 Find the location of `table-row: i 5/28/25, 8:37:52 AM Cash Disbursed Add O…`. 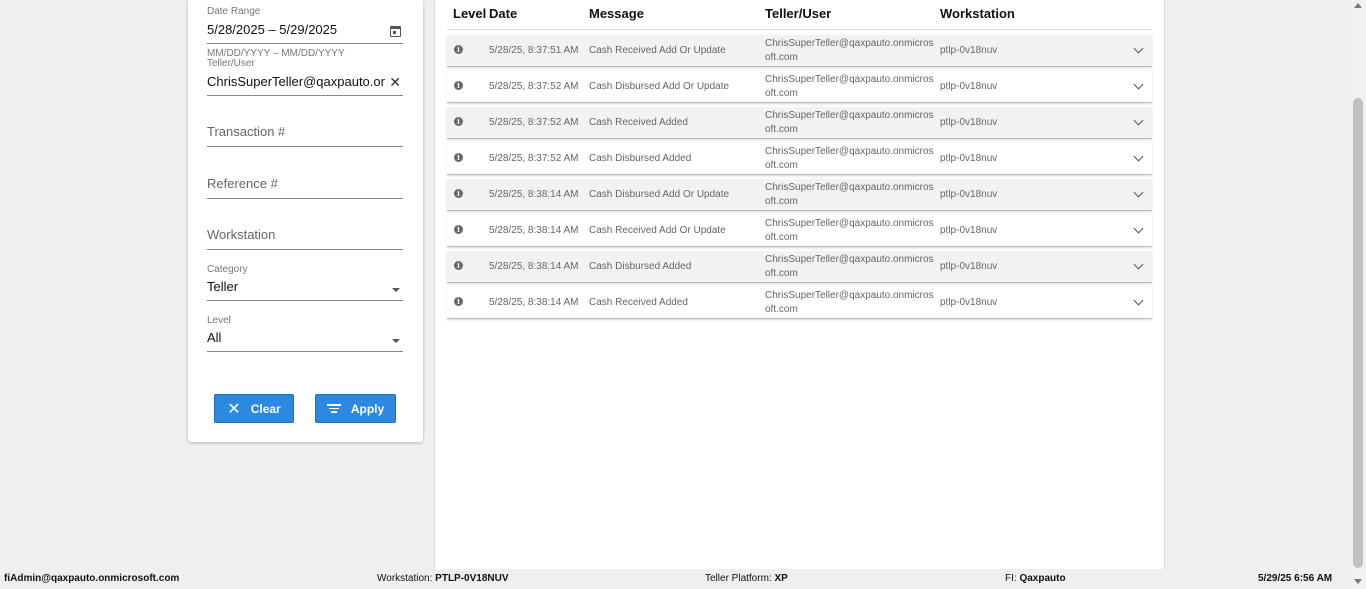

table-row: i 5/28/25, 8:37:52 AM Cash Disbursed Add O… is located at coordinates (799, 87).